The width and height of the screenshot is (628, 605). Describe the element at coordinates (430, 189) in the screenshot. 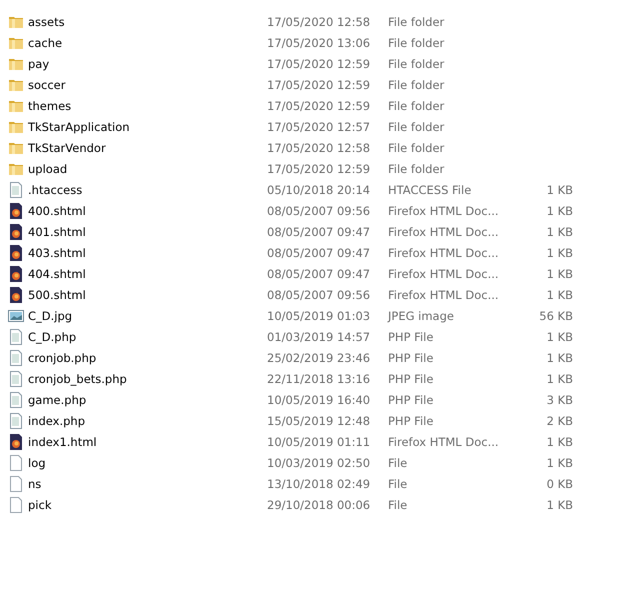

I see `file-type: HTACCESS File` at that location.